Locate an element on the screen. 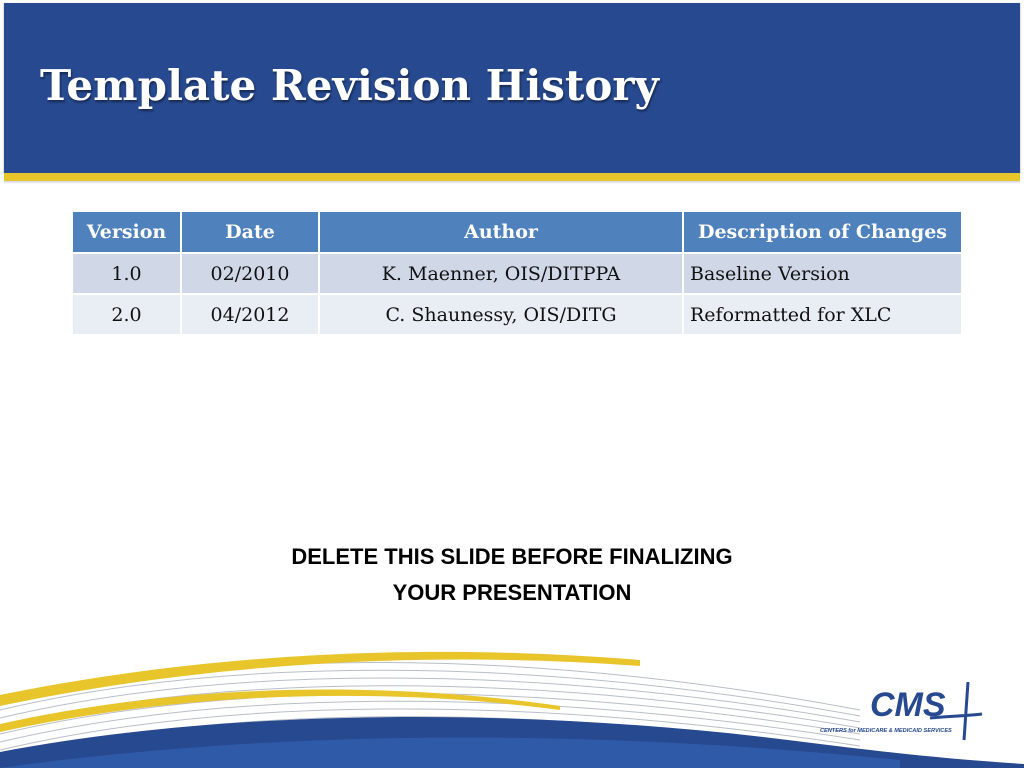  cell-date: 02/2010 is located at coordinates (250, 273).